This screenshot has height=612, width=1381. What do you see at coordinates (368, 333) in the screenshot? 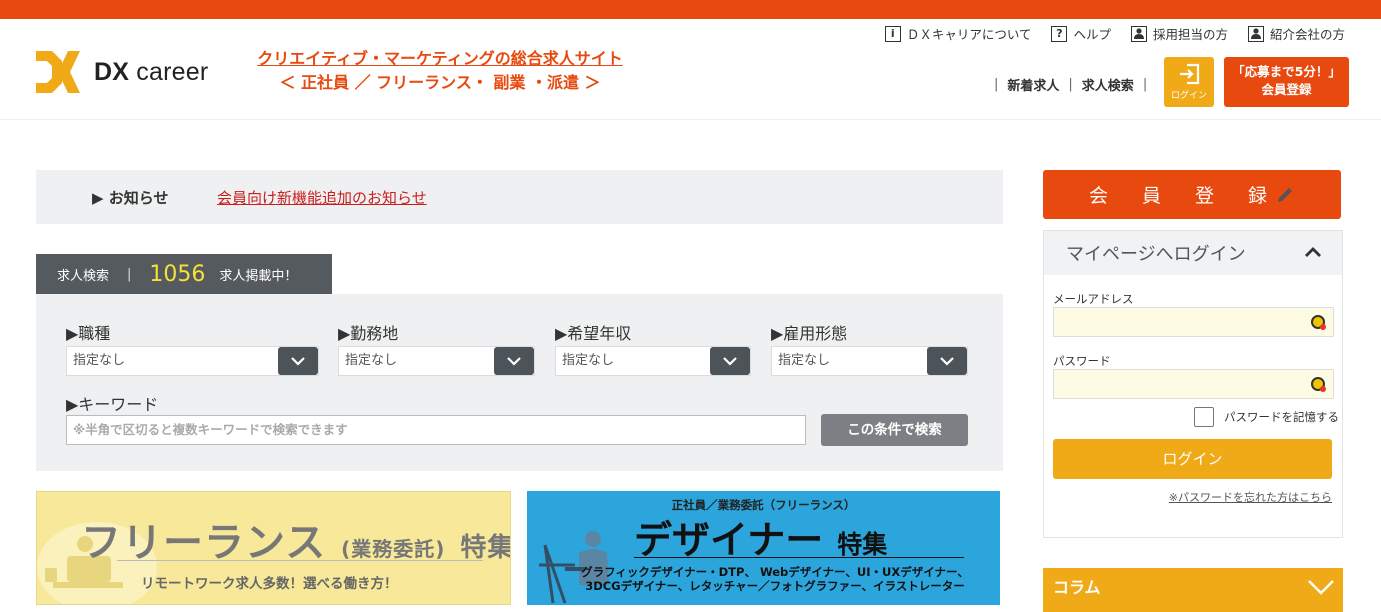
I see `field-label: ▶勤務地` at bounding box center [368, 333].